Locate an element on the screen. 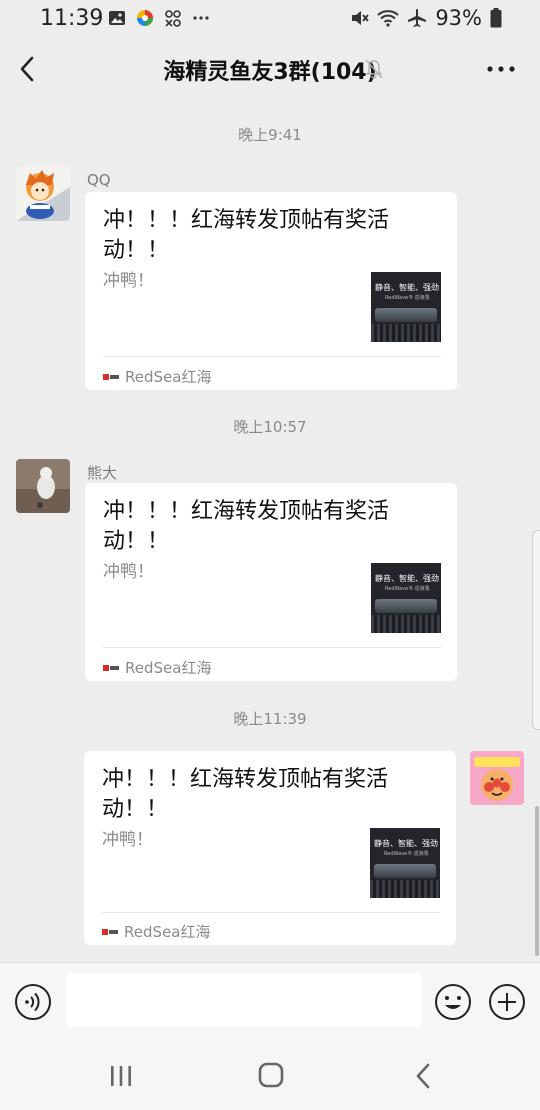 This screenshot has height=1110, width=540. scroll-handle is located at coordinates (536, 630).